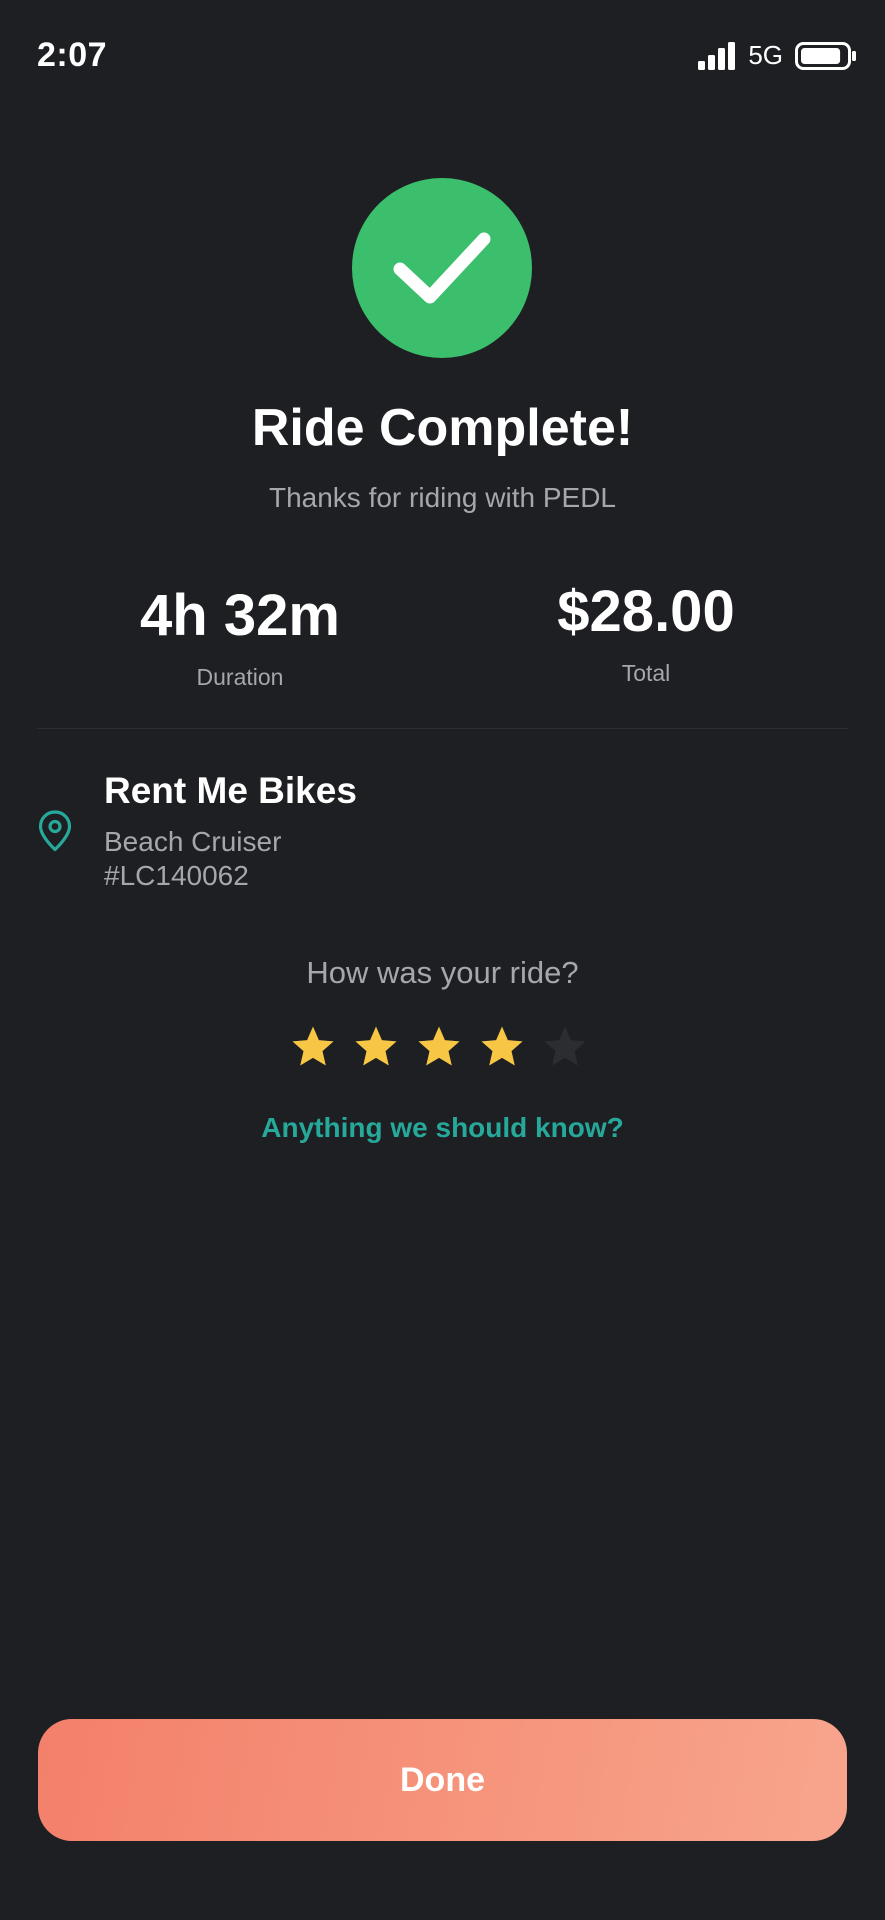  I want to click on checkmark-icon, so click(442, 268).